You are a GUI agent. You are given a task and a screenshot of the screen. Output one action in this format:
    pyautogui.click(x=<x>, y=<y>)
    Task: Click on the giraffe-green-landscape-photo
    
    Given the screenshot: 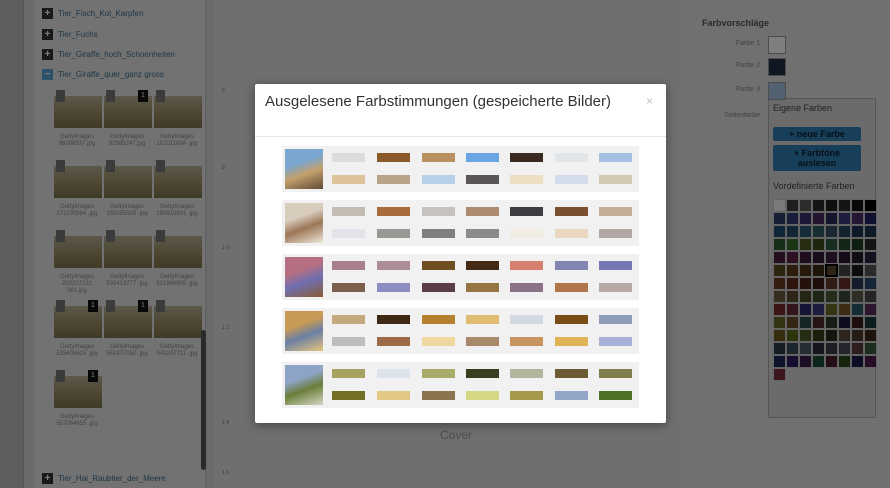 What is the action you would take?
    pyautogui.click(x=304, y=385)
    